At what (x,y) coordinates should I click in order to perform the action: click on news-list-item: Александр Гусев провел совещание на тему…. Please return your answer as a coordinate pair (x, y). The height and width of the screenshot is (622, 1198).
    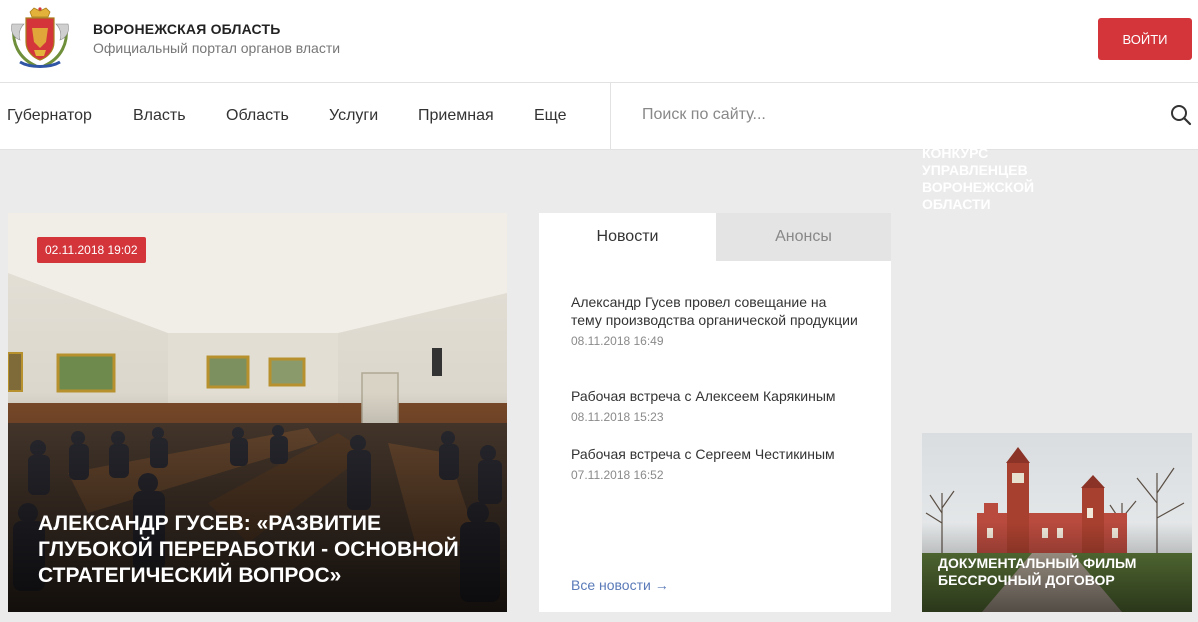
    Looking at the image, I should click on (716, 320).